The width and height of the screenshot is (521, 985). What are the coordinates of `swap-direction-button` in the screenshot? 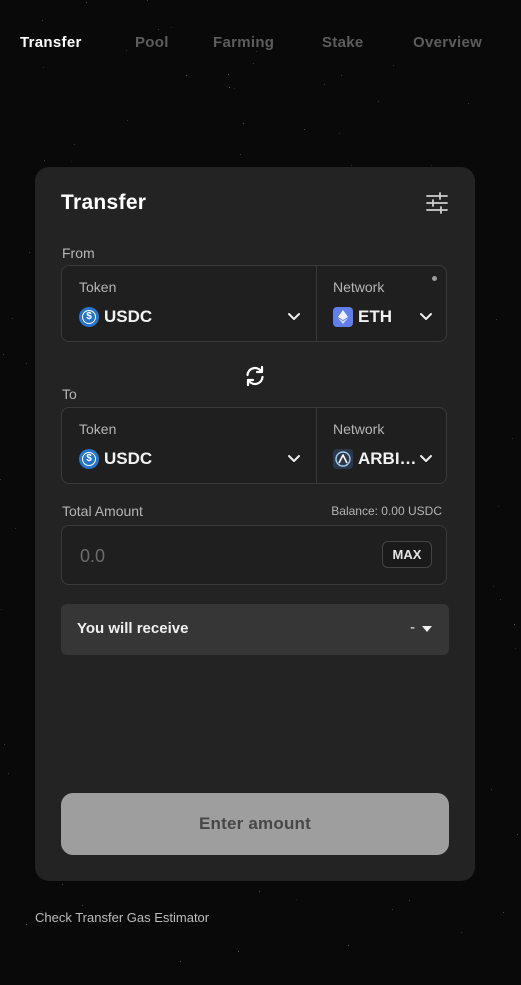 It's located at (255, 376).